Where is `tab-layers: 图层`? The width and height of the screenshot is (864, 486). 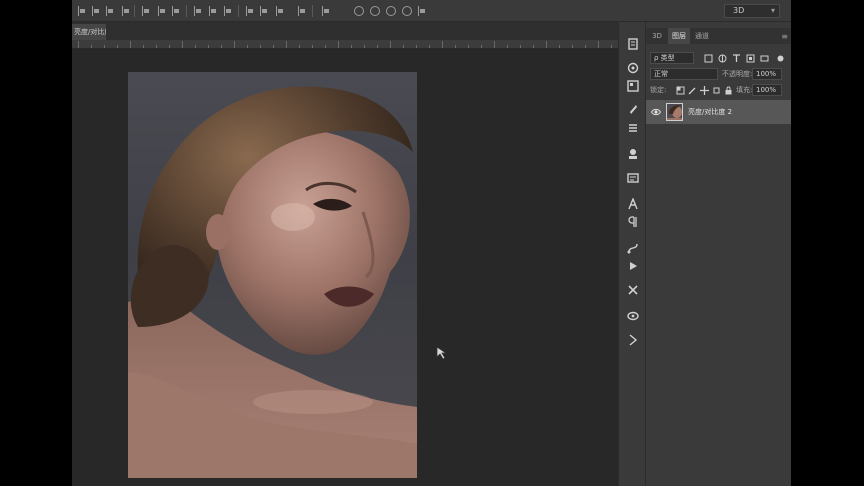
tab-layers: 图层 is located at coordinates (679, 36).